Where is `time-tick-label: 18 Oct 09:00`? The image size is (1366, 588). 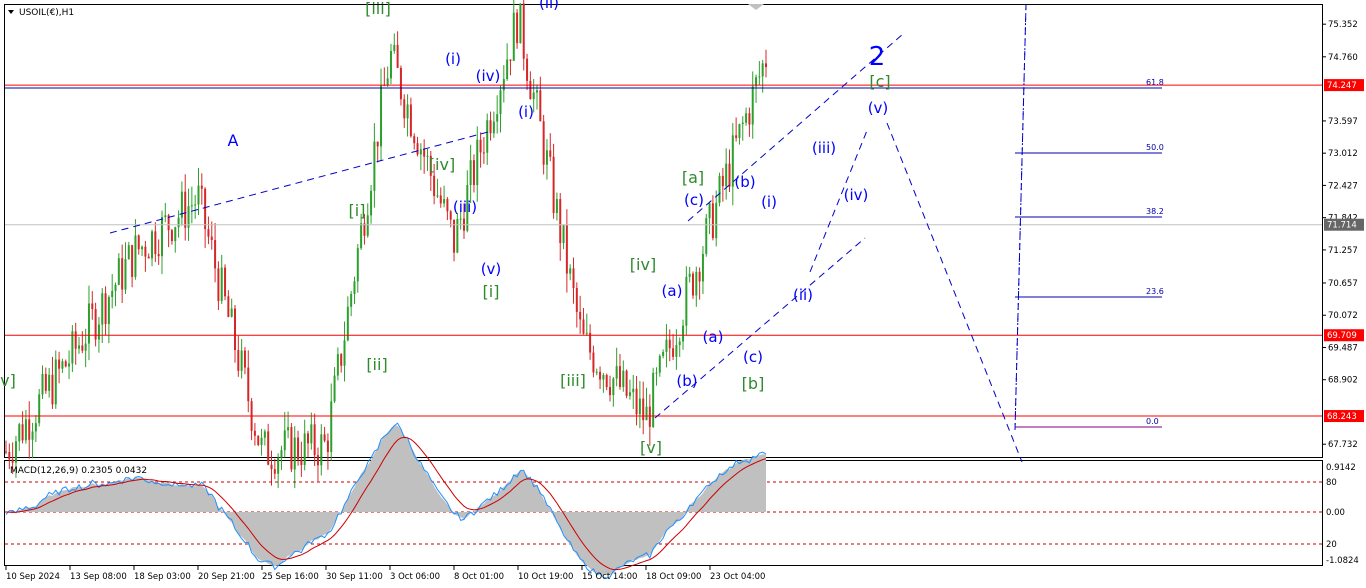 time-tick-label: 18 Oct 09:00 is located at coordinates (673, 577).